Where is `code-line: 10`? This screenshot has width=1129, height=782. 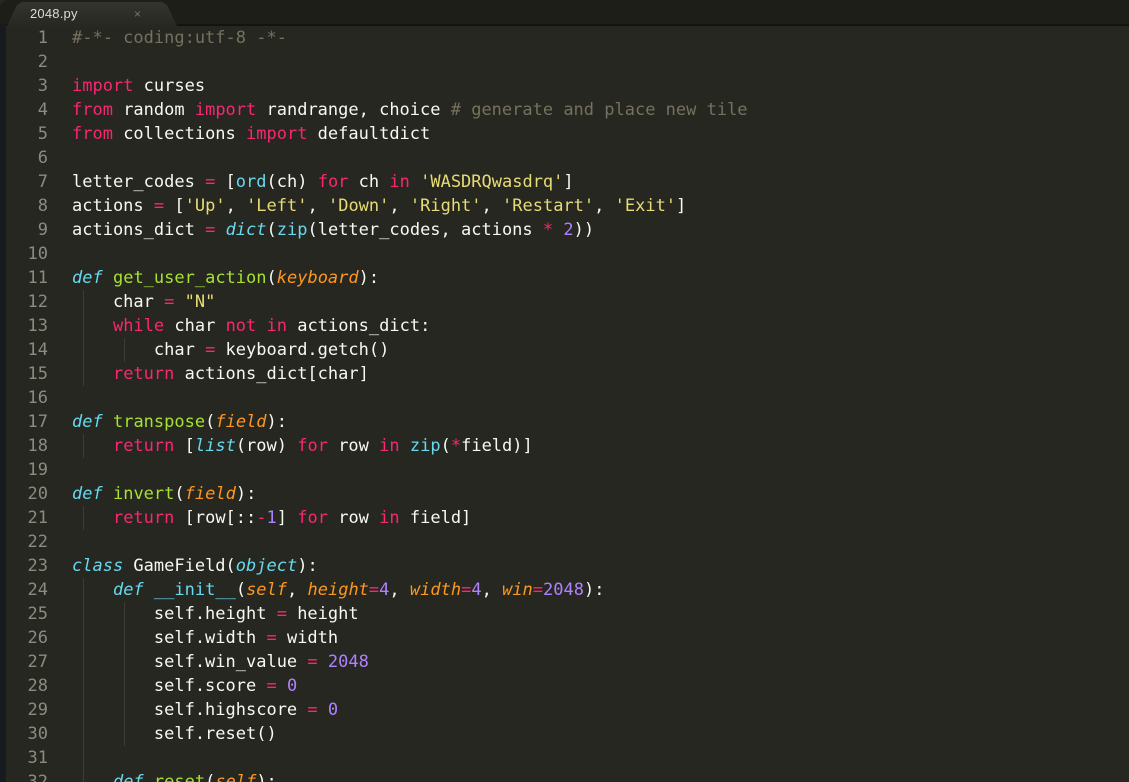 code-line: 10 is located at coordinates (564, 254).